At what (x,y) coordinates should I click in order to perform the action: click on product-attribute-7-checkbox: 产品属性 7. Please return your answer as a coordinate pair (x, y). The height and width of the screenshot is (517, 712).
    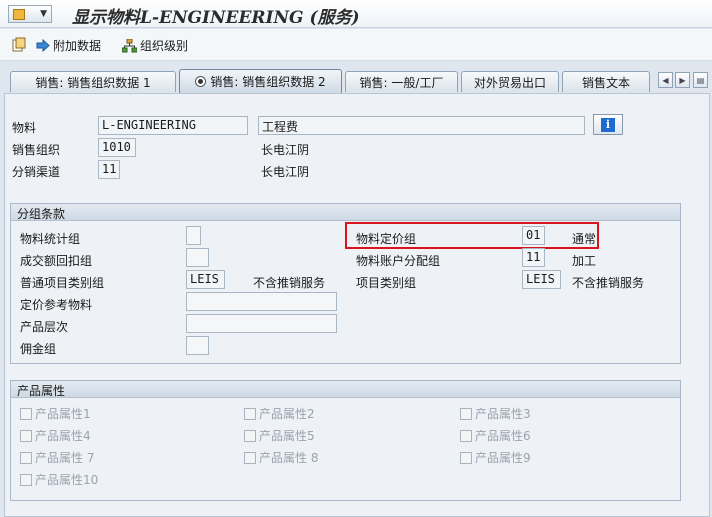
    Looking at the image, I should click on (57, 457).